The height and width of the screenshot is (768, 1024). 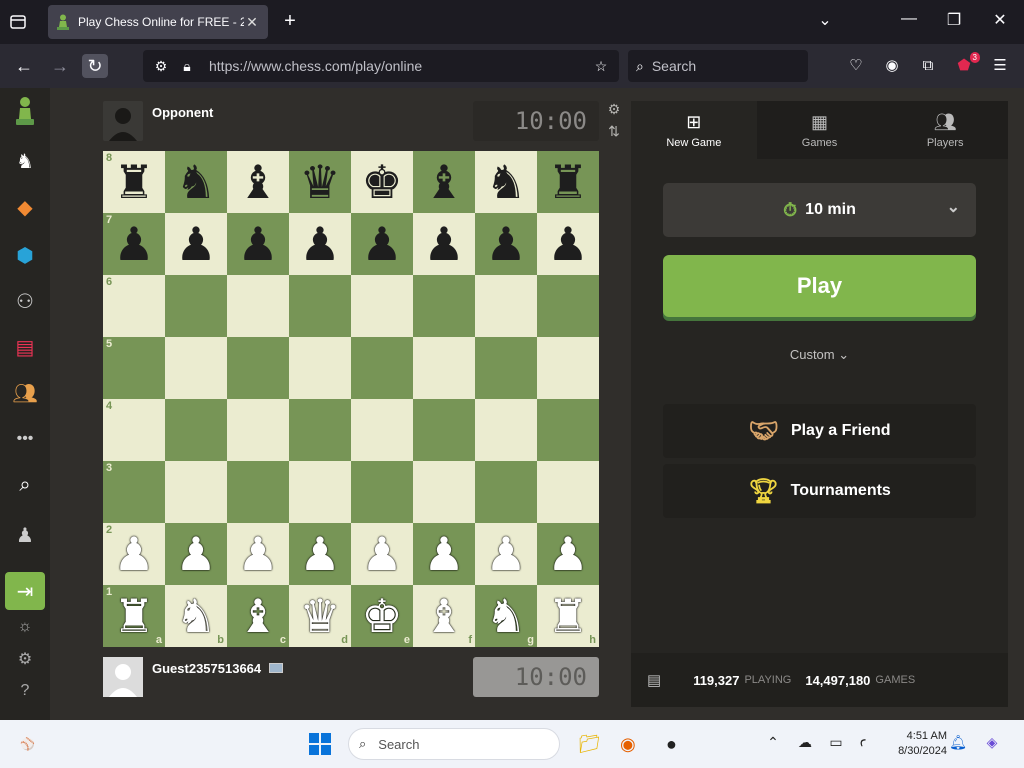 I want to click on board-square-a1: 1 a ♜, so click(x=134, y=616).